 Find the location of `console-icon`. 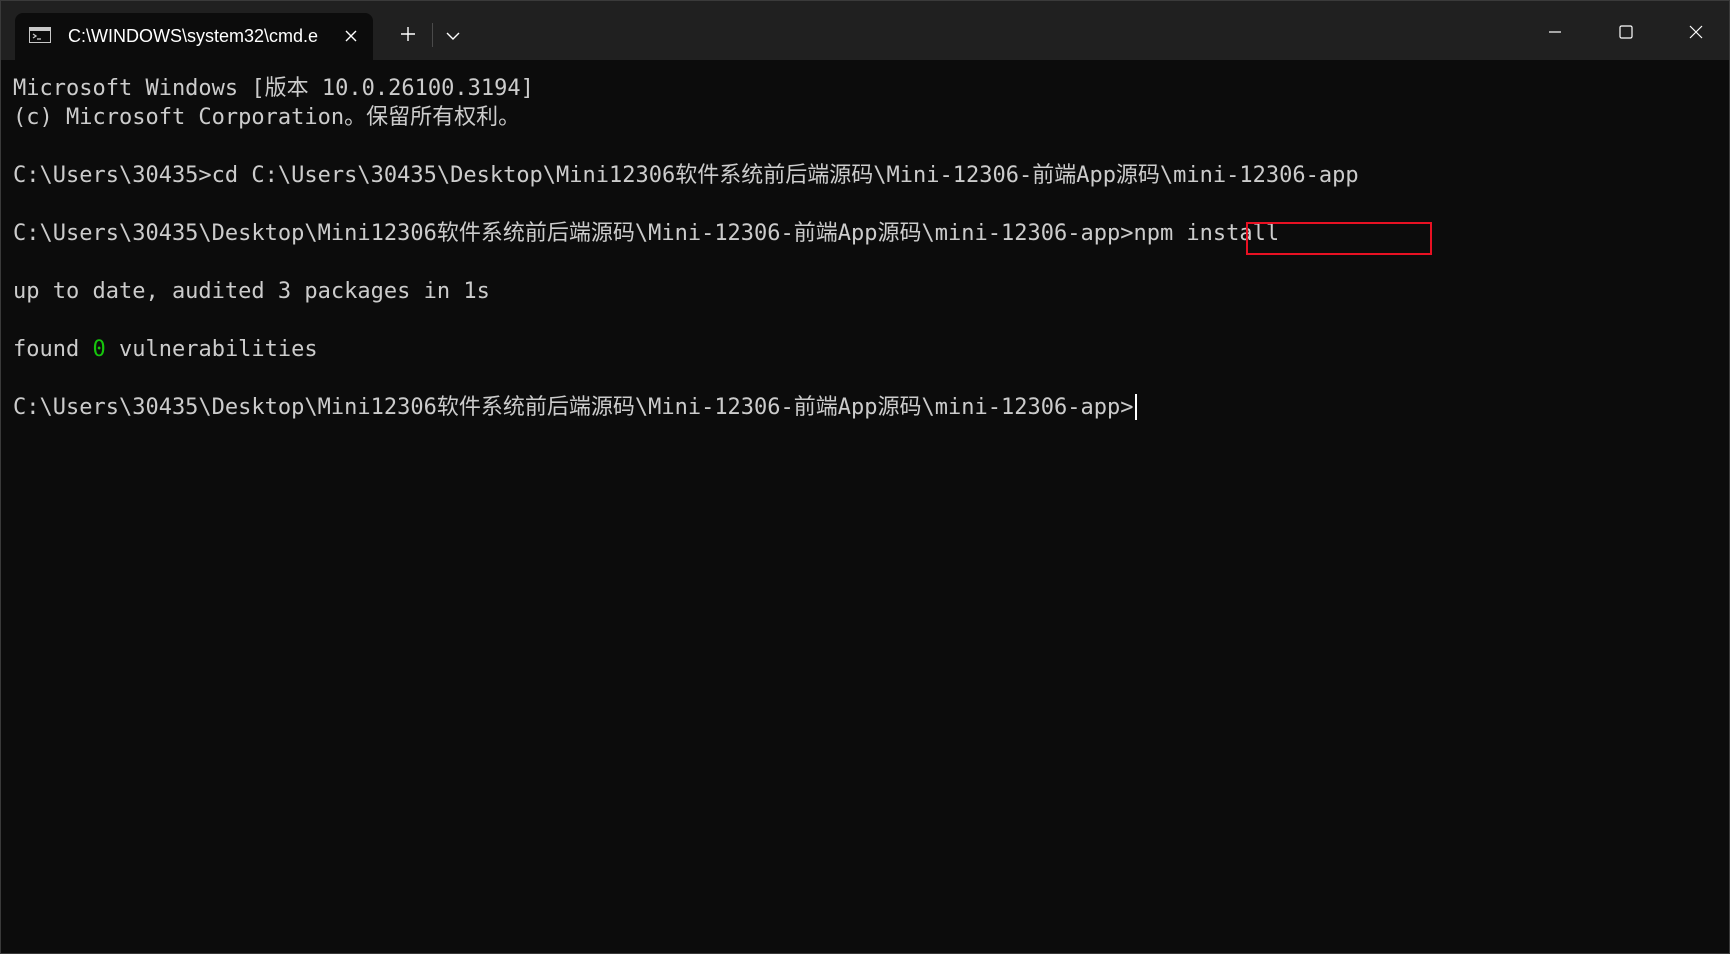

console-icon is located at coordinates (40, 35).